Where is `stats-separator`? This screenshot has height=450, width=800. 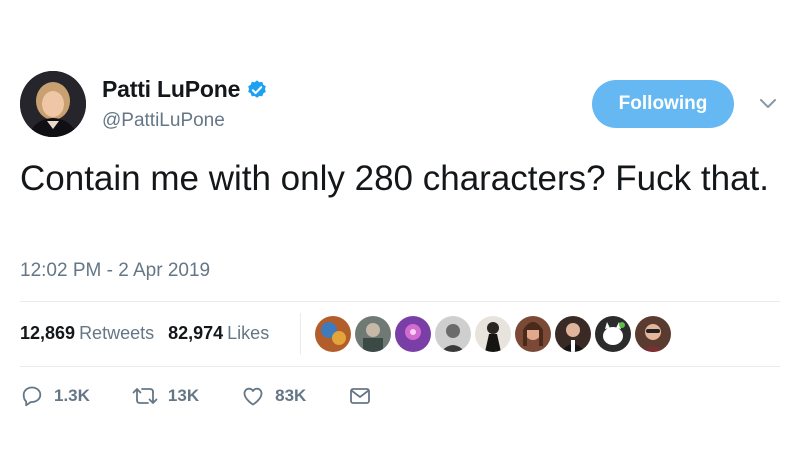
stats-separator is located at coordinates (300, 334).